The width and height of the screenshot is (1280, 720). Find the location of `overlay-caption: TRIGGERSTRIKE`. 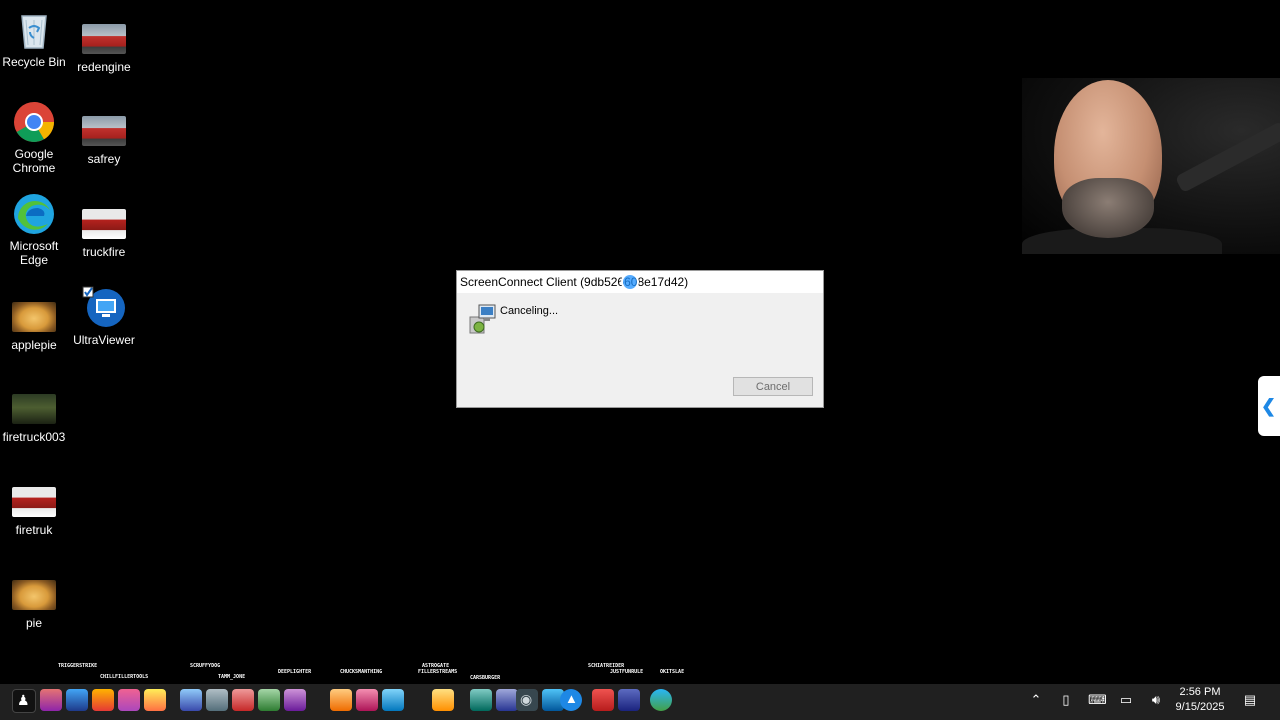

overlay-caption: TRIGGERSTRIKE is located at coordinates (78, 666).